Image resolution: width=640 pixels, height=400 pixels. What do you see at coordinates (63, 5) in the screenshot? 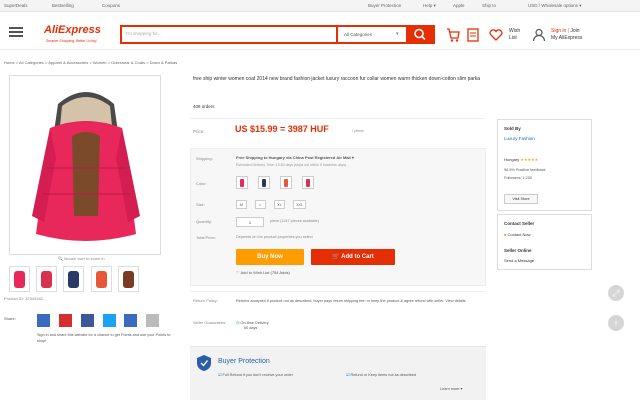
I see `bestselling-link: Bestselling` at bounding box center [63, 5].